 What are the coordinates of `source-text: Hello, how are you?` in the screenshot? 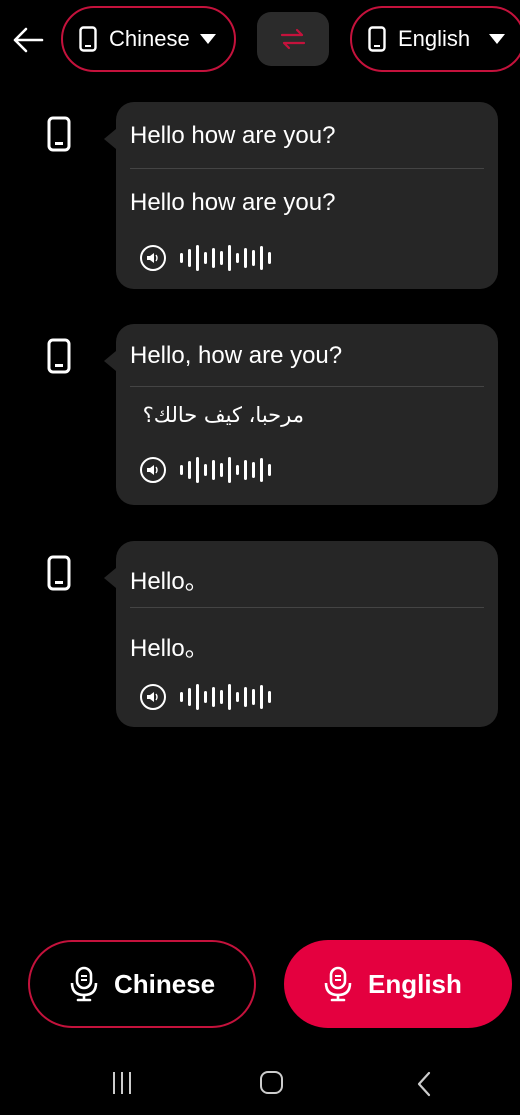 It's located at (236, 355).